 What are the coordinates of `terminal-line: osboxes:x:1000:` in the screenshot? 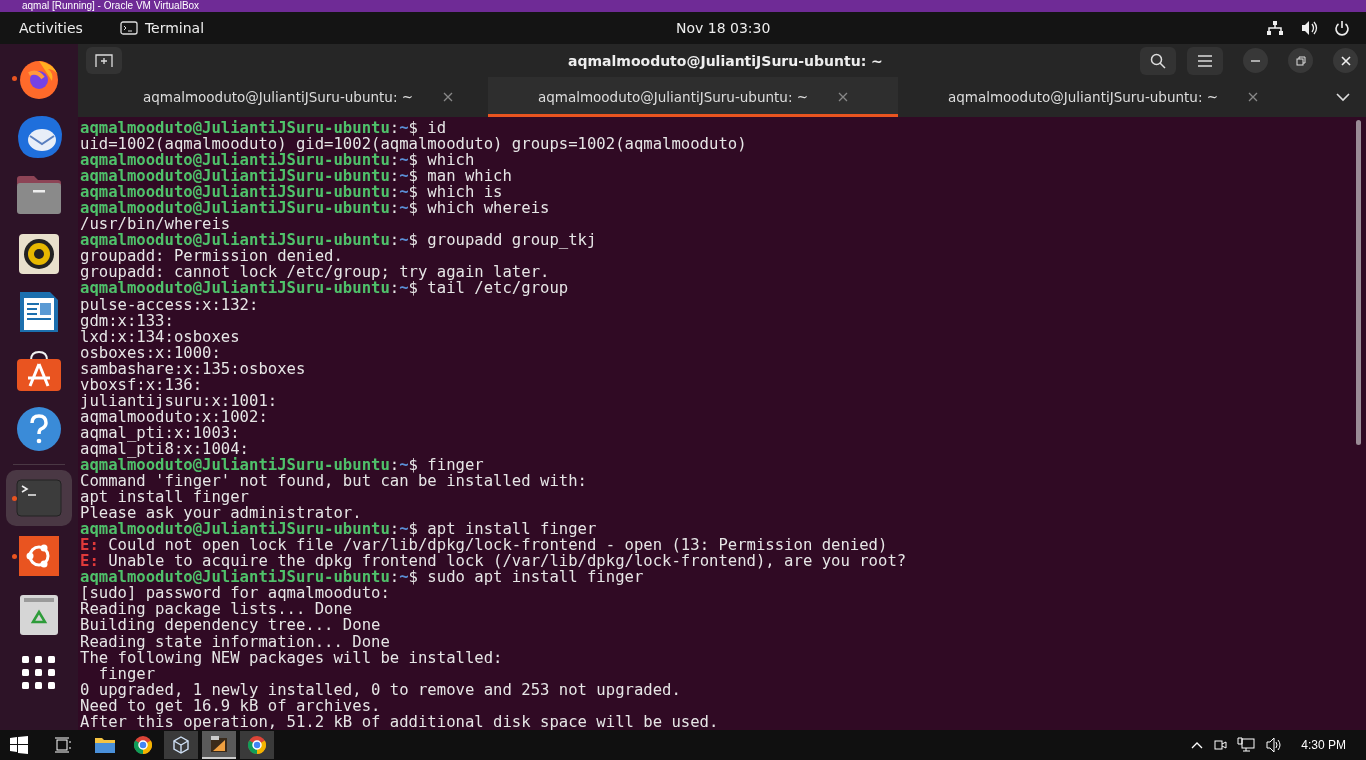 It's located at (151, 352).